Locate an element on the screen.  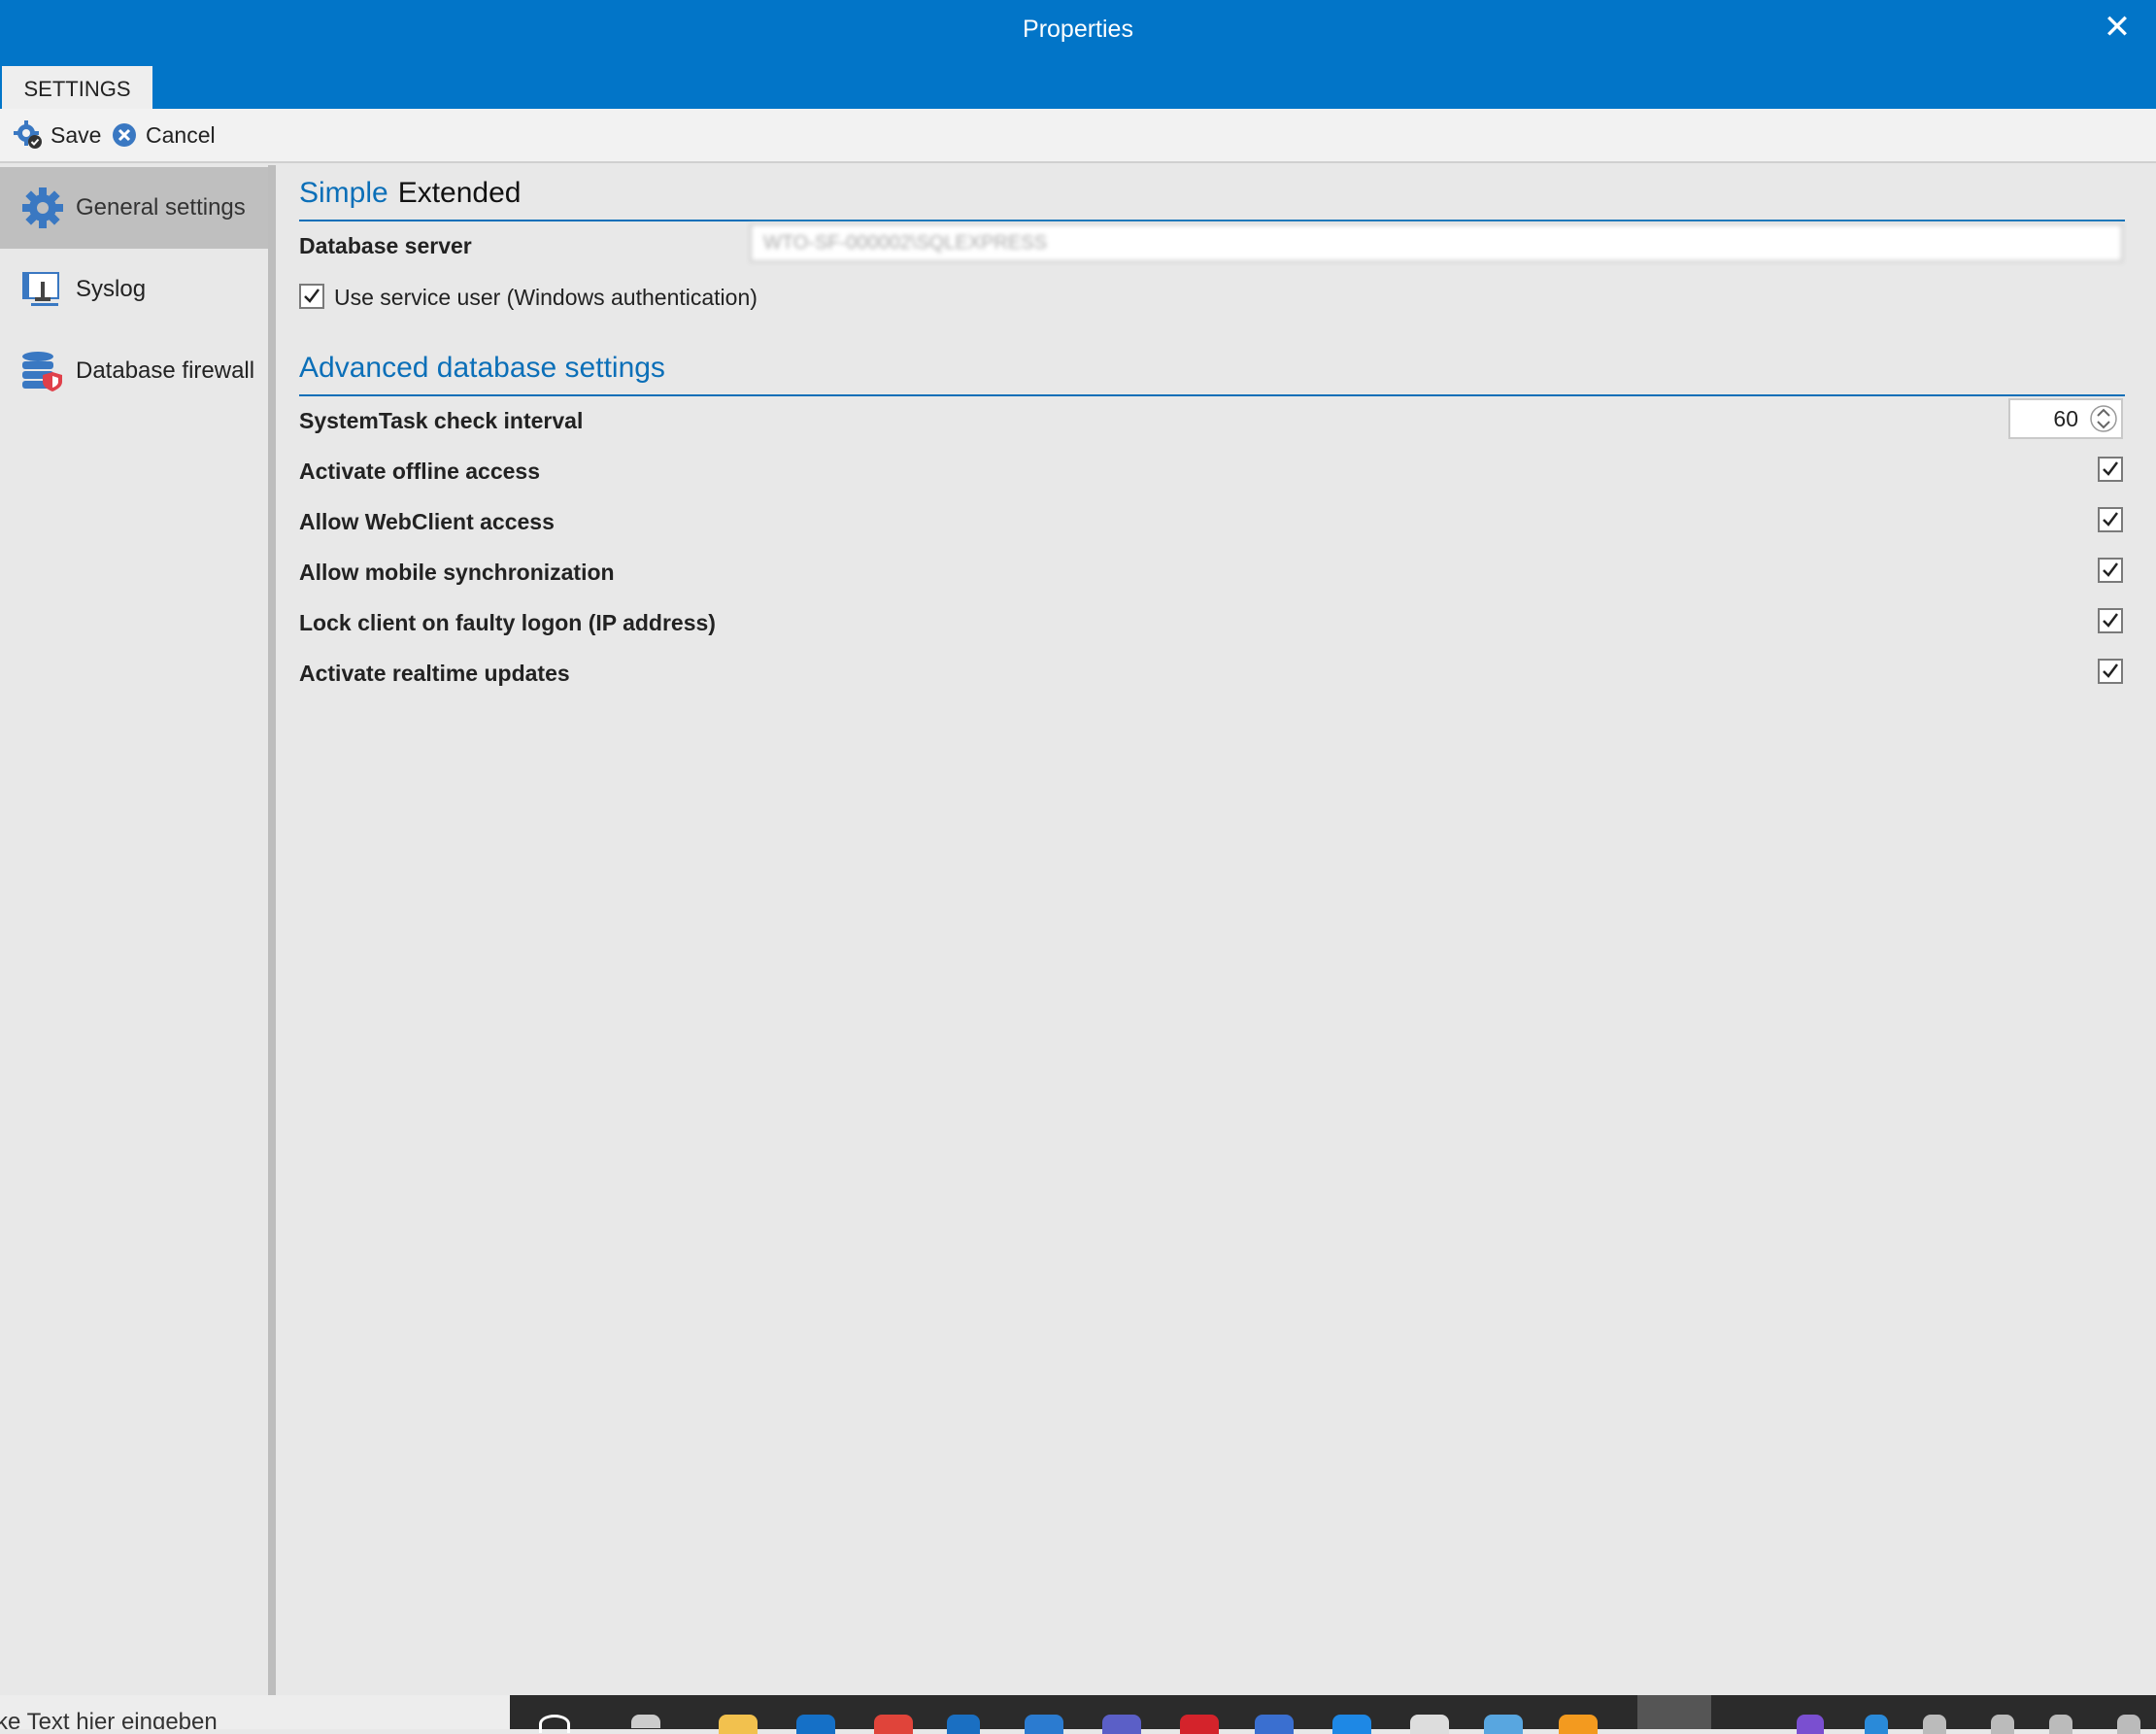
file-explorer-icon is located at coordinates (738, 1724).